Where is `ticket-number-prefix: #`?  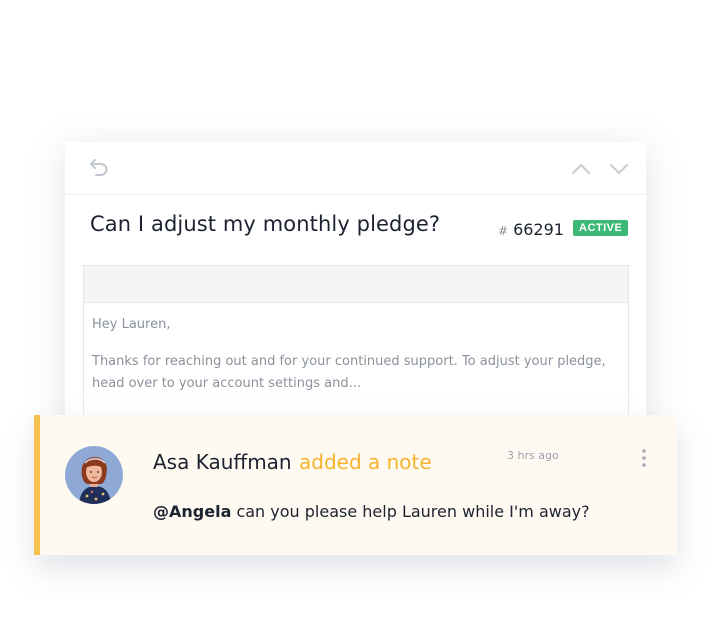
ticket-number-prefix: # is located at coordinates (503, 231).